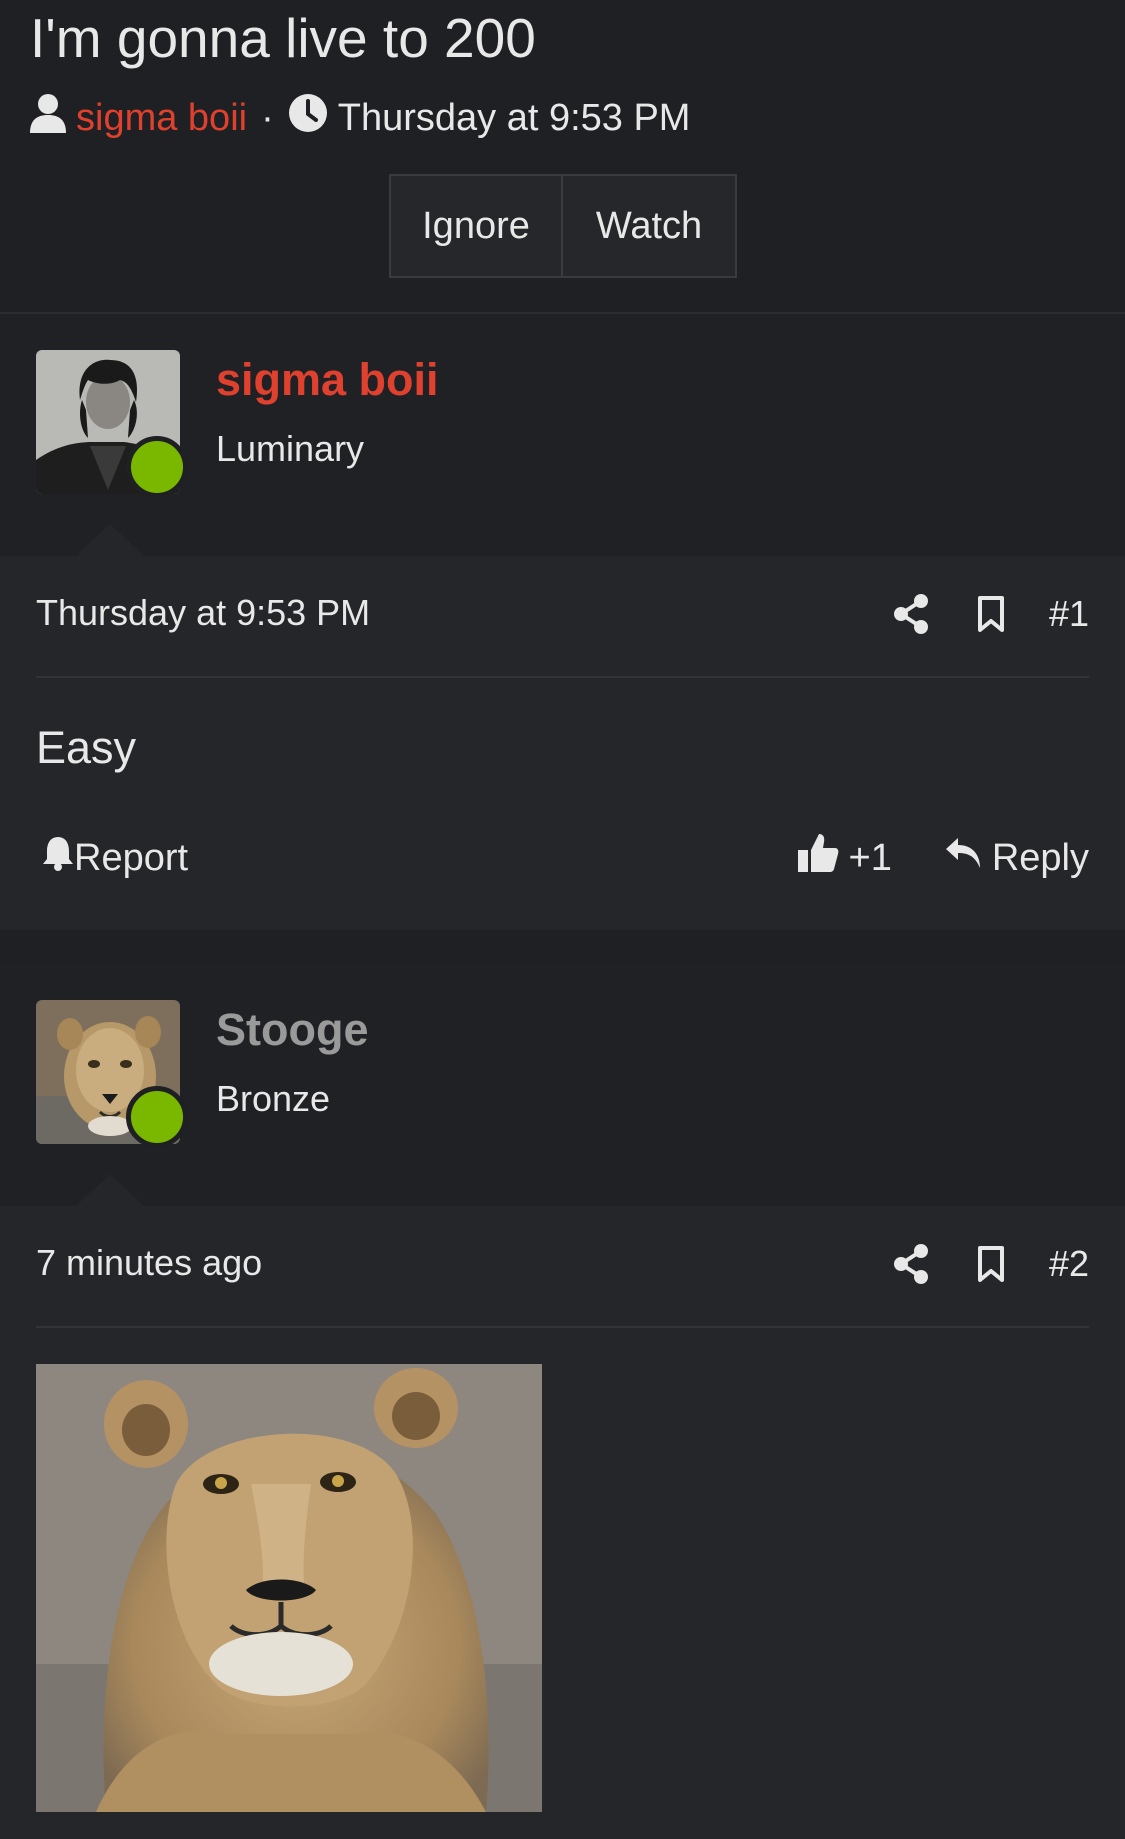  Describe the element at coordinates (48, 118) in the screenshot. I see `user-icon` at that location.